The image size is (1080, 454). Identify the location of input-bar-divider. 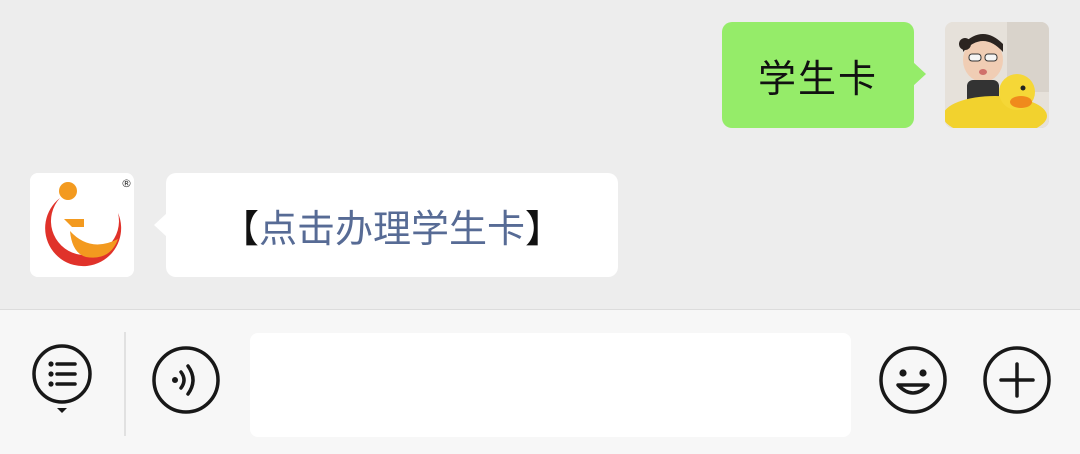
(125, 384).